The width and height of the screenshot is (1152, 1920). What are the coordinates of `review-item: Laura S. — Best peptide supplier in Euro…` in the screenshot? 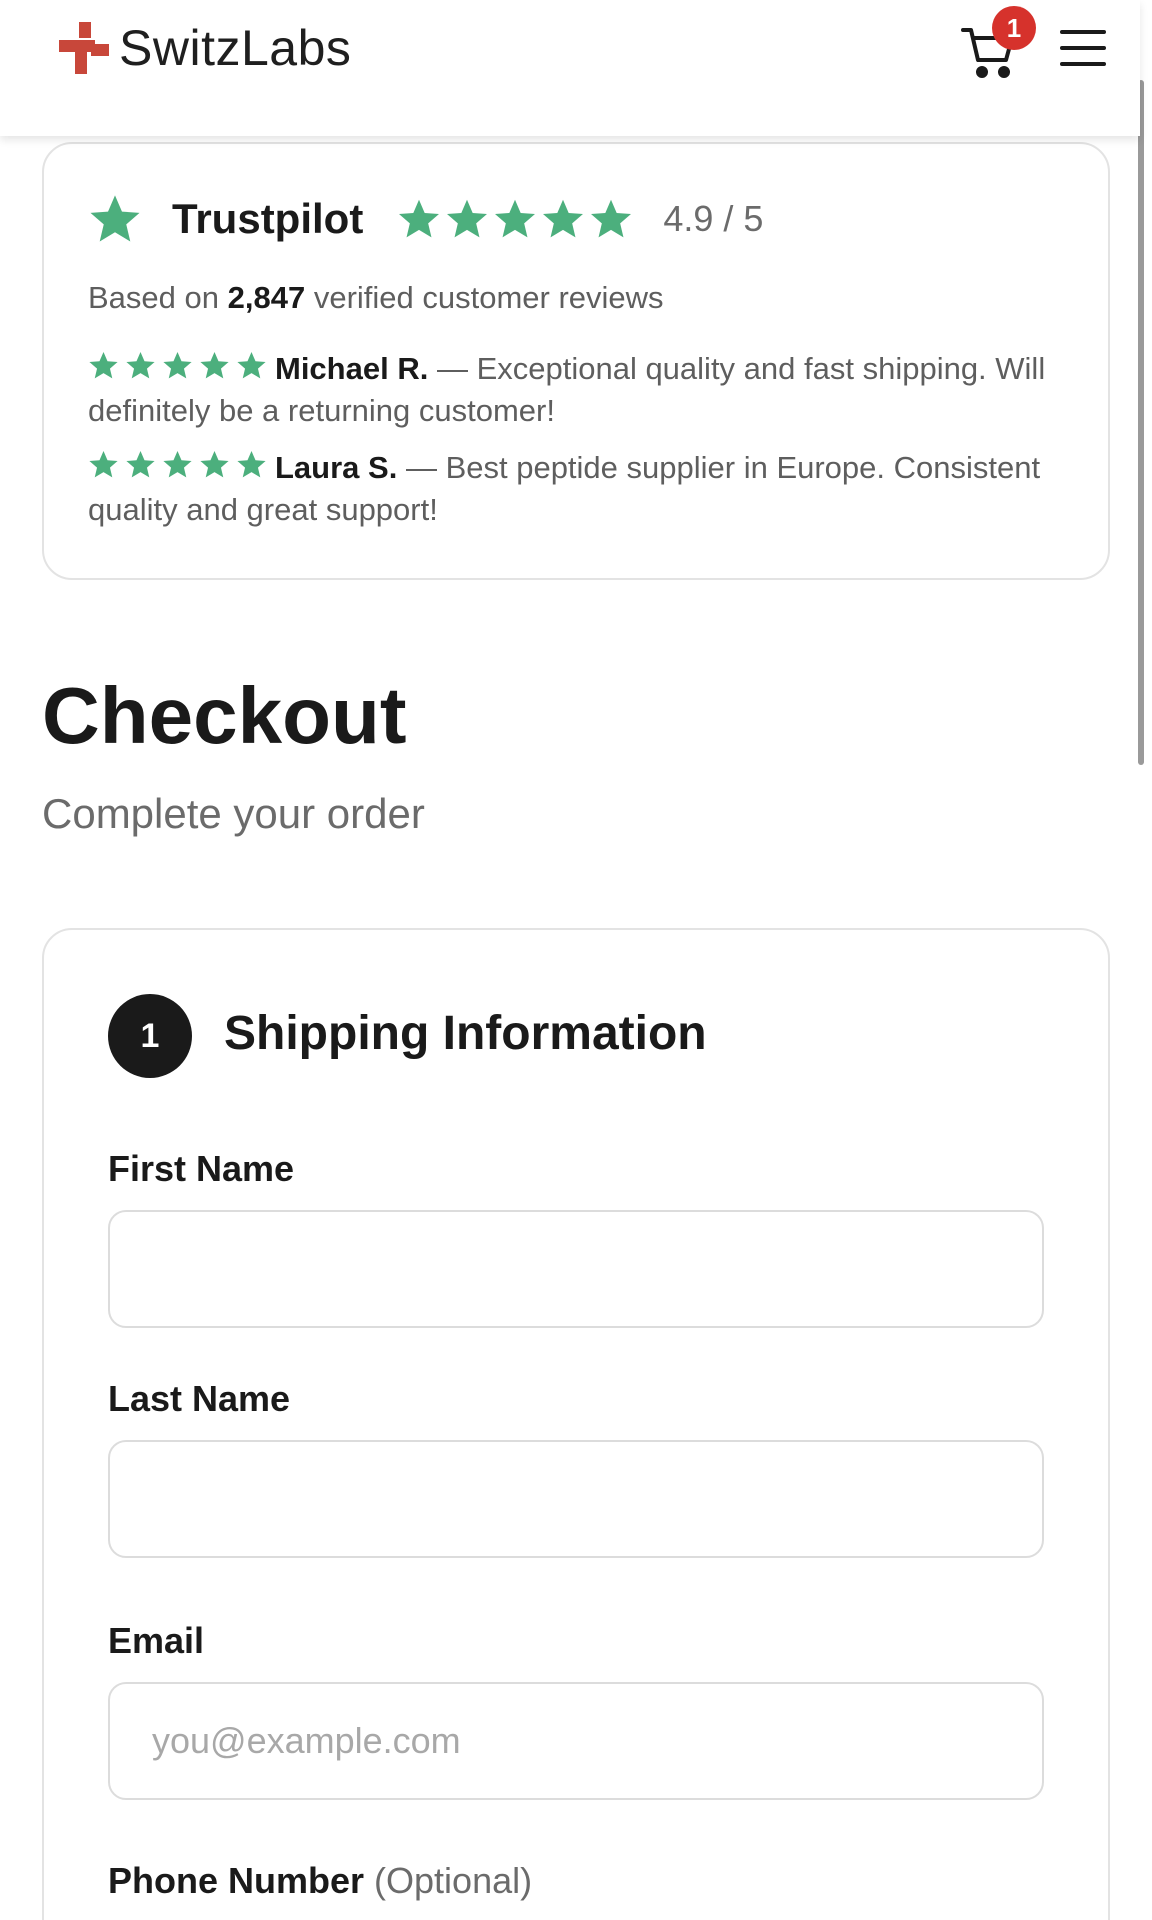 It's located at (588, 489).